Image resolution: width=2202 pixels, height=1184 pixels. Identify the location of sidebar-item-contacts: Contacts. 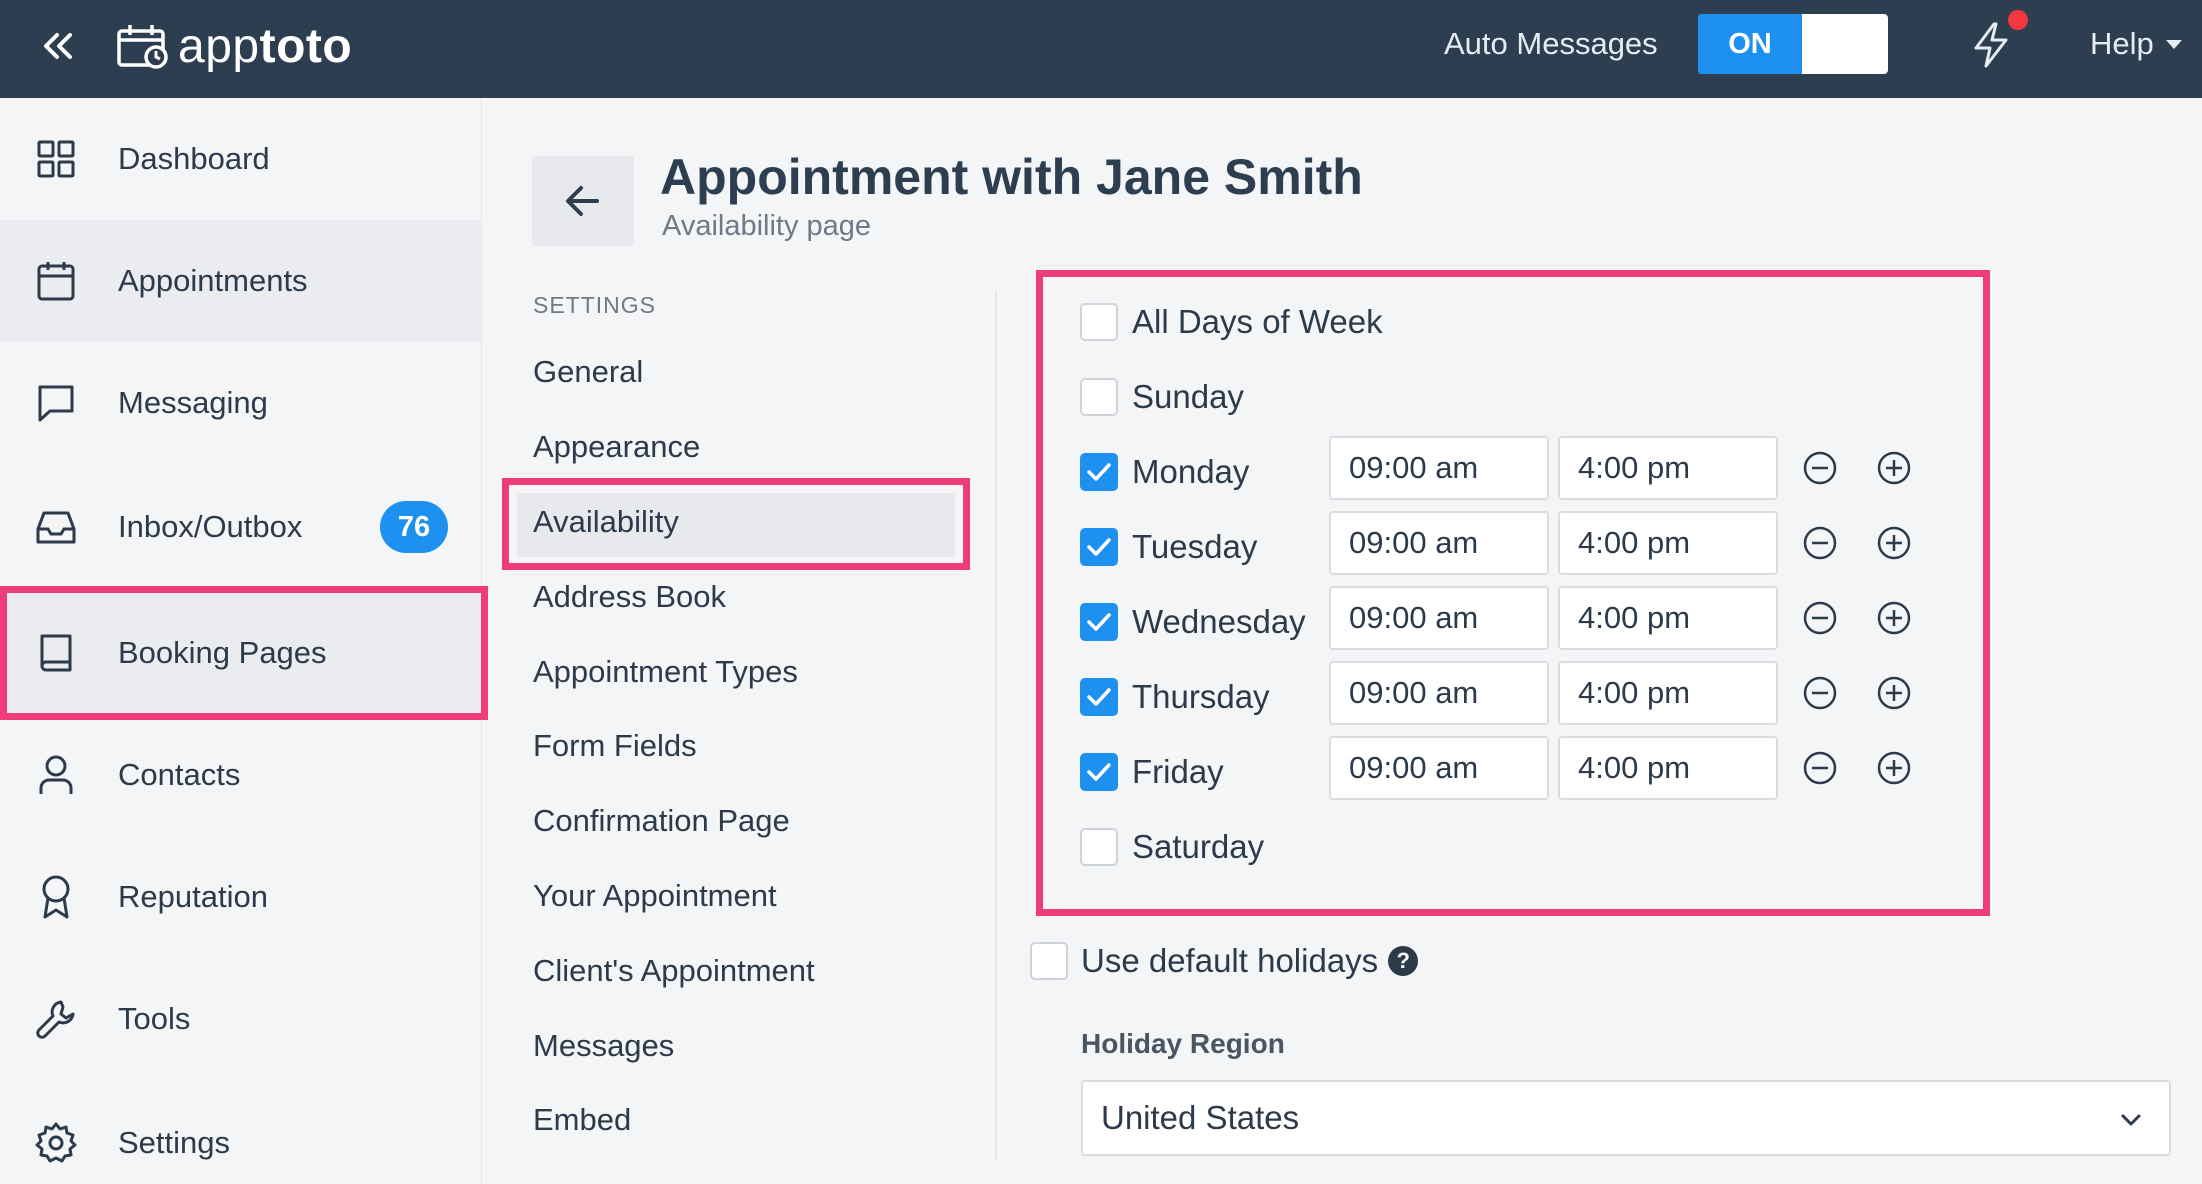
(241, 775).